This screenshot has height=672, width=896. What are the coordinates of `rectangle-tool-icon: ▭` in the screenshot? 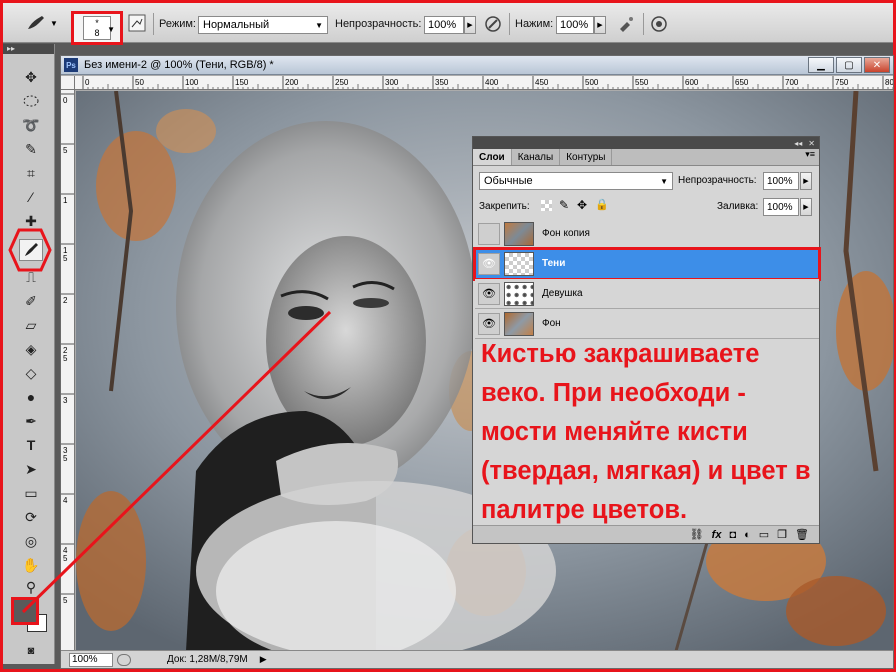 It's located at (31, 493).